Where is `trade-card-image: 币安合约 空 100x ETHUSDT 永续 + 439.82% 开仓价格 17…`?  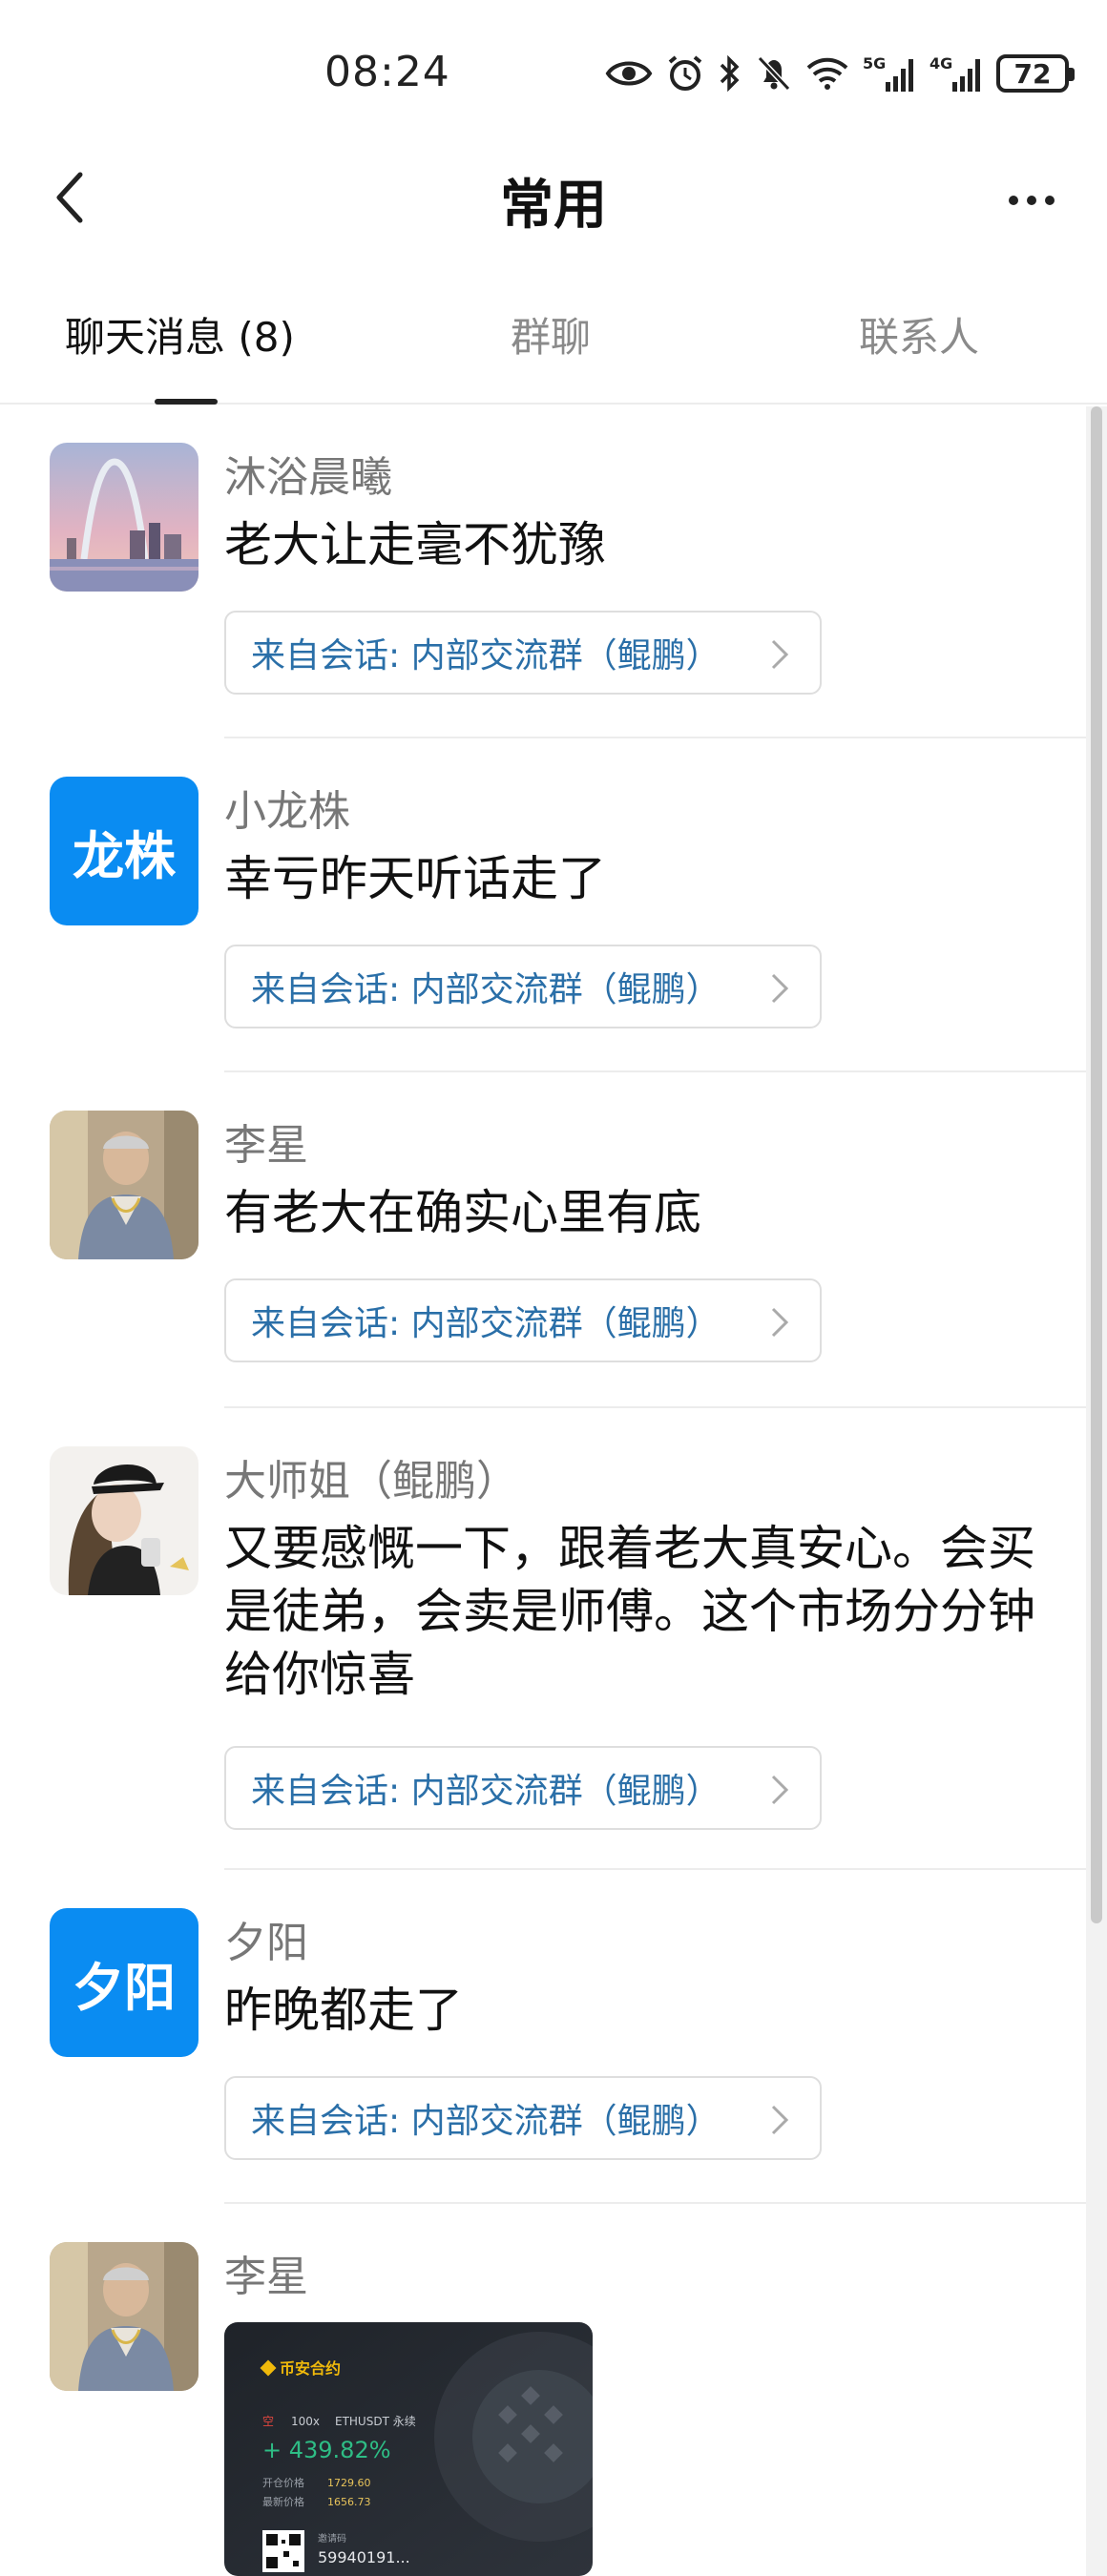
trade-card-image: 币安合约 空 100x ETHUSDT 永续 + 439.82% 开仓价格 17… is located at coordinates (409, 2449).